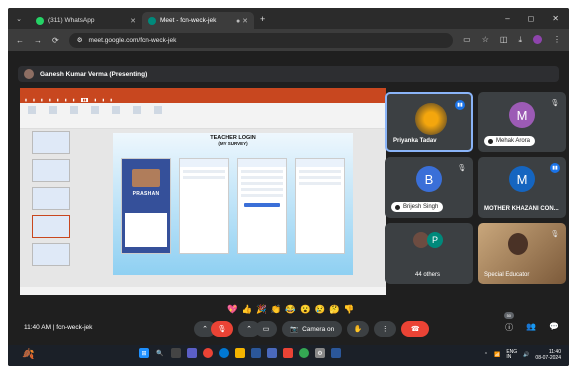 The height and width of the screenshot is (374, 577). What do you see at coordinates (509, 327) in the screenshot?
I see `info-icon: ⓘ` at bounding box center [509, 327].